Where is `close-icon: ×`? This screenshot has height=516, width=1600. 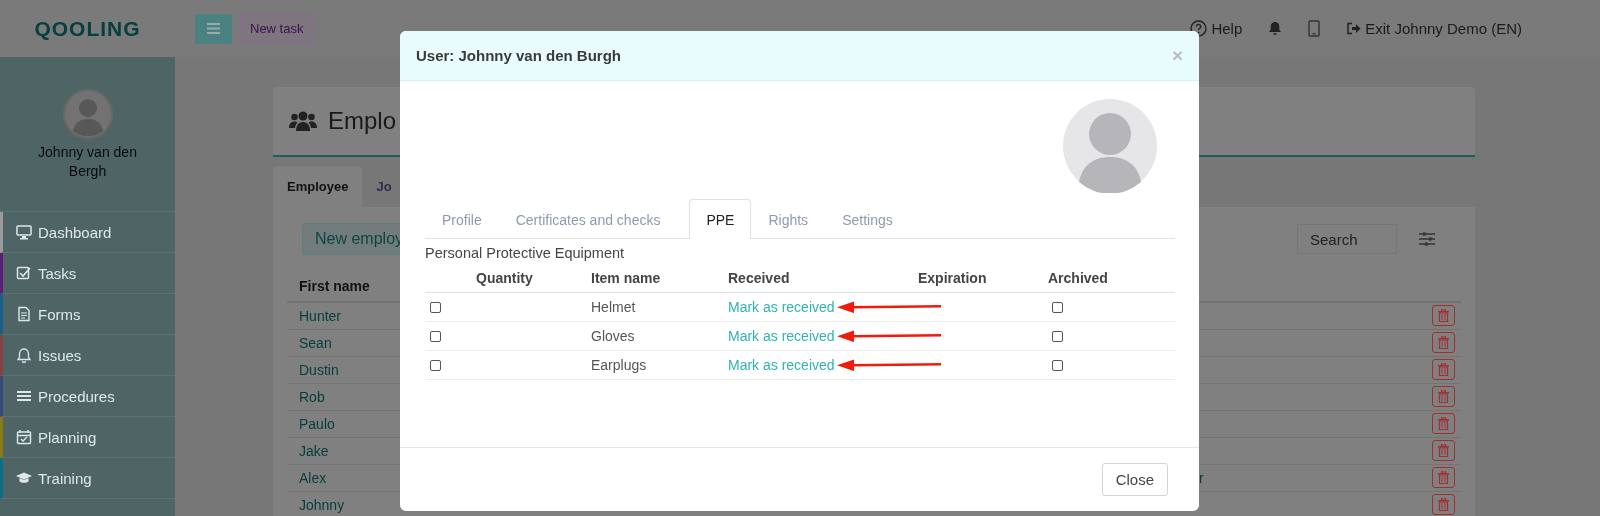 close-icon: × is located at coordinates (1177, 55).